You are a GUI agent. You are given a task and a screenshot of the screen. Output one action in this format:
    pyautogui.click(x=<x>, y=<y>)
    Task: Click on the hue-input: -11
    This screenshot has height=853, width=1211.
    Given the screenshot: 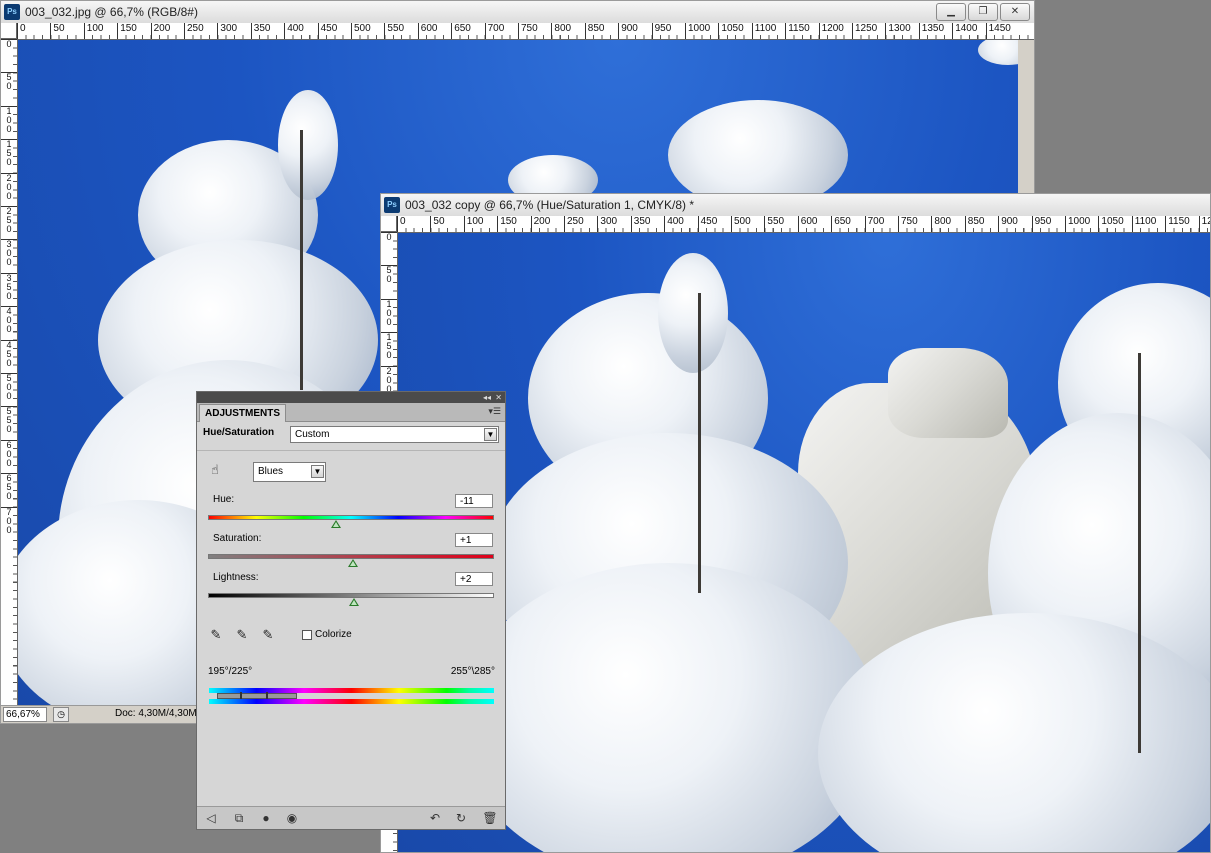 What is the action you would take?
    pyautogui.click(x=474, y=501)
    